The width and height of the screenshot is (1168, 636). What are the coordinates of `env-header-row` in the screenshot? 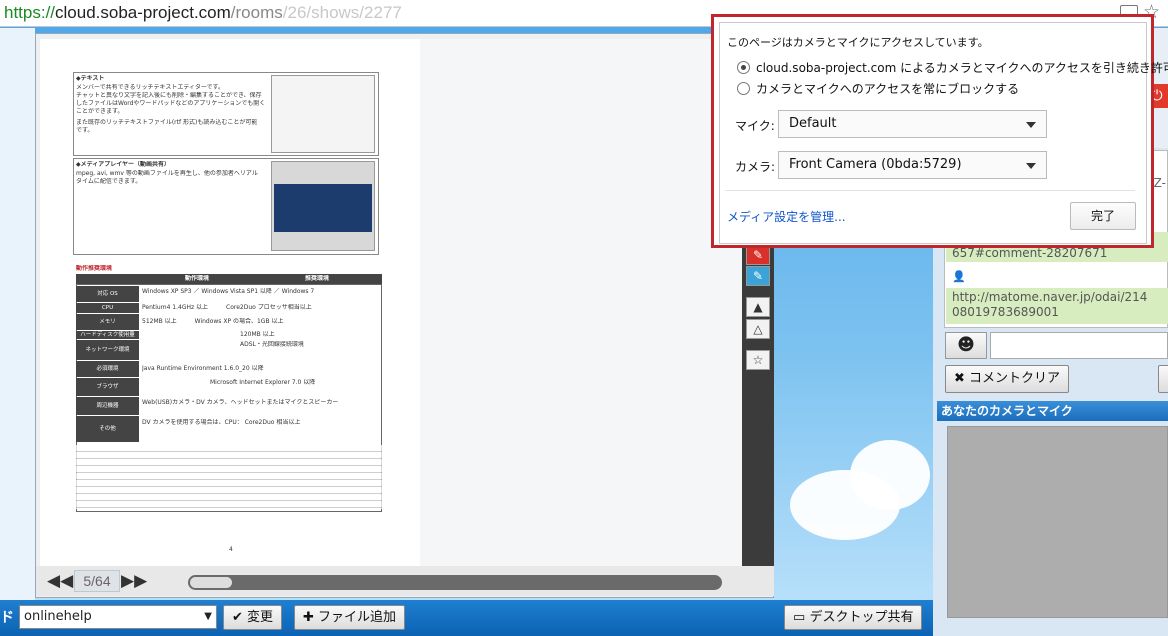 It's located at (229, 279).